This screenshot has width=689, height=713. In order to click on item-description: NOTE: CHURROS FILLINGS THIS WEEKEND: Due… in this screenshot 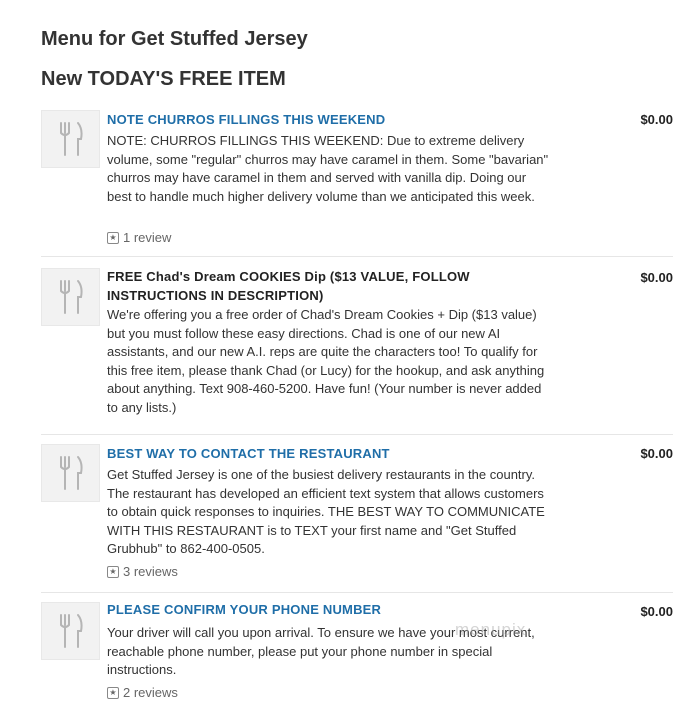, I will do `click(328, 168)`.